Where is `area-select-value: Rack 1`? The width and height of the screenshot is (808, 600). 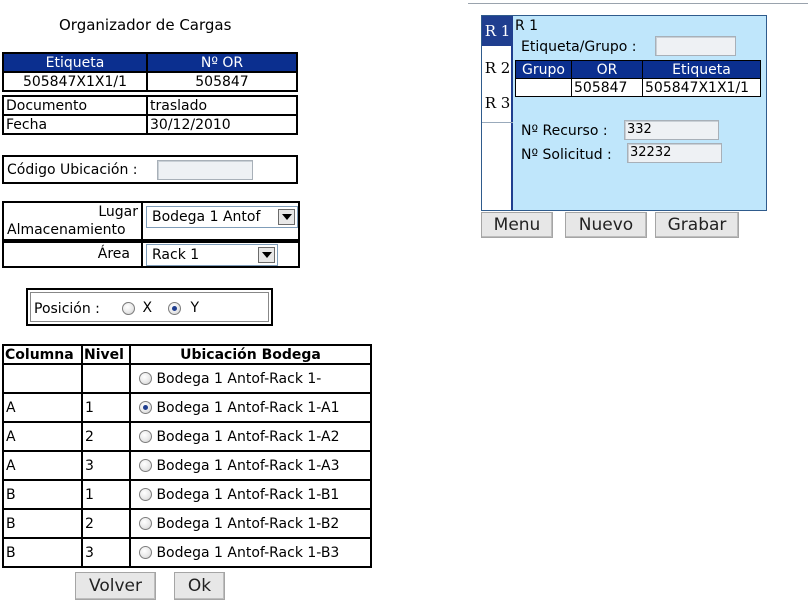
area-select-value: Rack 1 is located at coordinates (176, 255).